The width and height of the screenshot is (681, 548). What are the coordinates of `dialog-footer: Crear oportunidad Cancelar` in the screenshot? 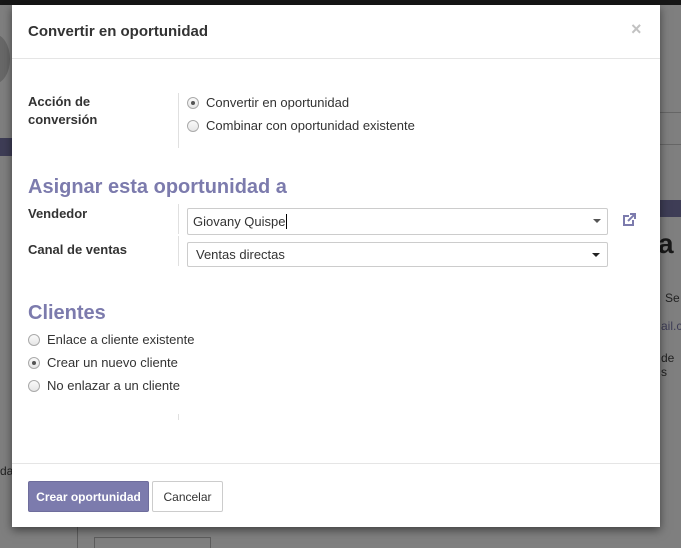 It's located at (336, 495).